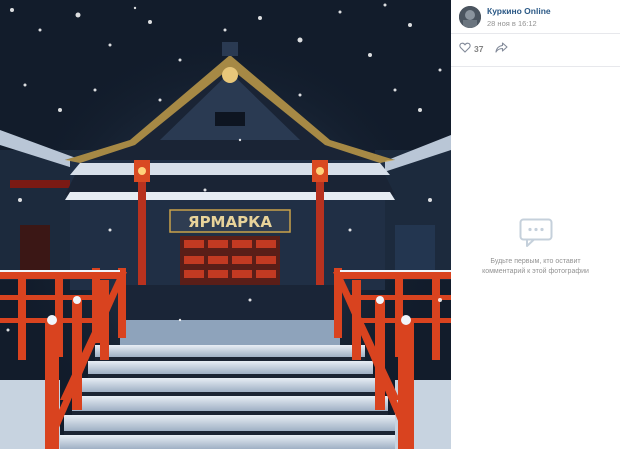  Describe the element at coordinates (479, 49) in the screenshot. I see `like-count: 37` at that location.